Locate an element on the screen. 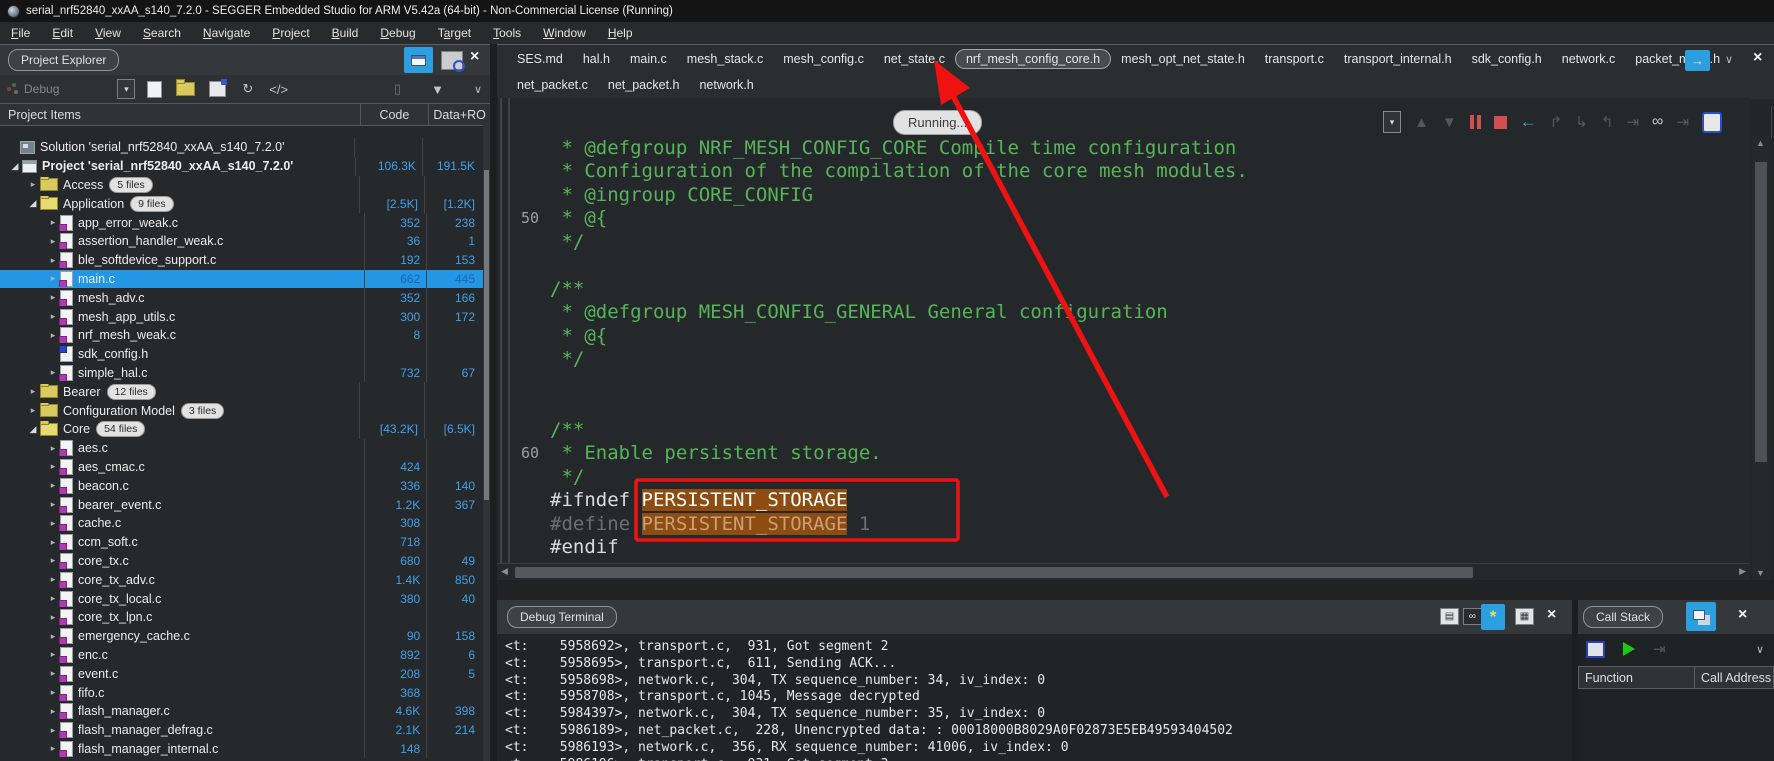 The width and height of the screenshot is (1774, 761). editor-tab-hal-h: hal.h is located at coordinates (596, 59).